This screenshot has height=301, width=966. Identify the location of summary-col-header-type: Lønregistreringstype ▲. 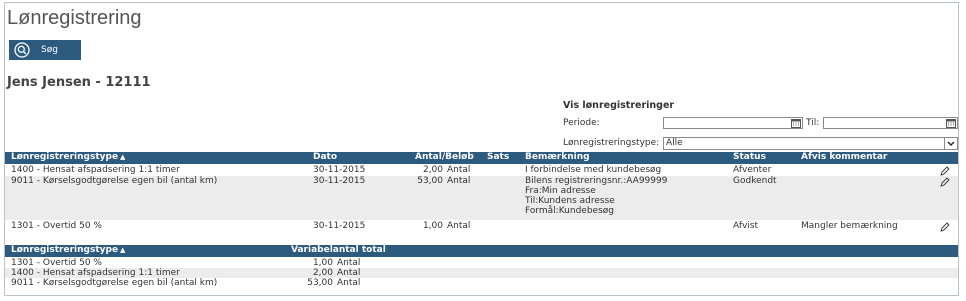
(68, 250).